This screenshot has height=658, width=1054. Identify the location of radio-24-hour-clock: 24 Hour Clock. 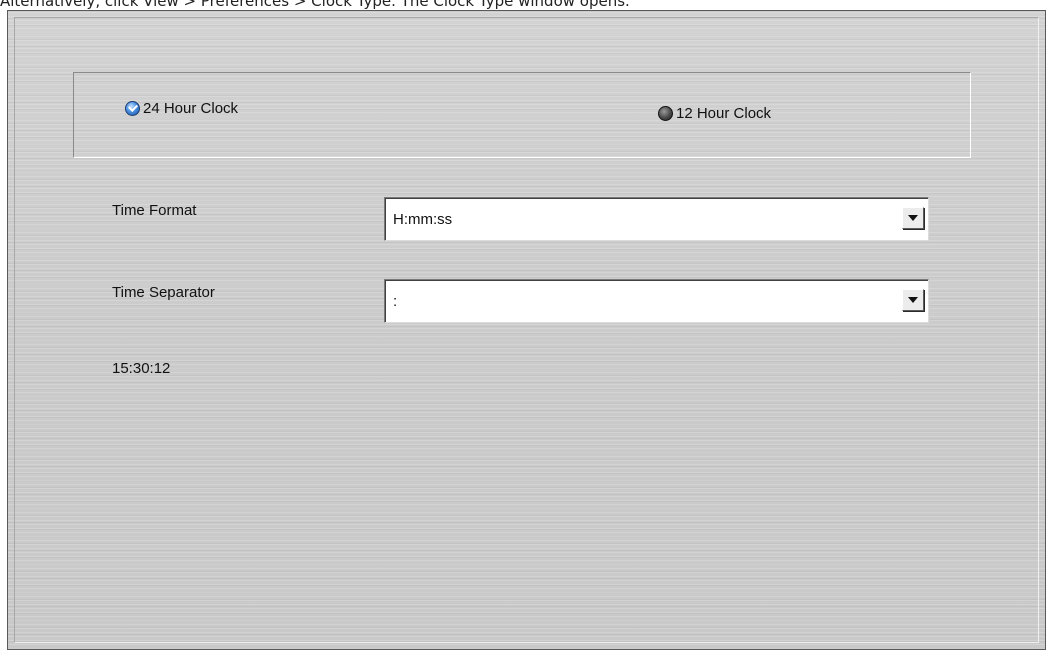
(181, 108).